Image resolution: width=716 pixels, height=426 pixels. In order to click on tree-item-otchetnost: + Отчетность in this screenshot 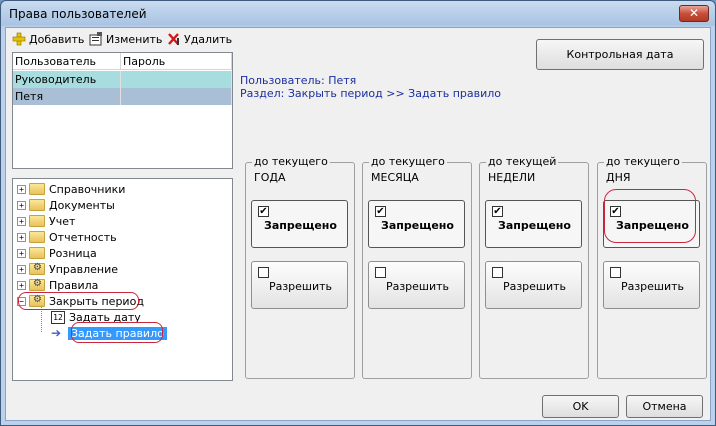, I will do `click(67, 237)`.